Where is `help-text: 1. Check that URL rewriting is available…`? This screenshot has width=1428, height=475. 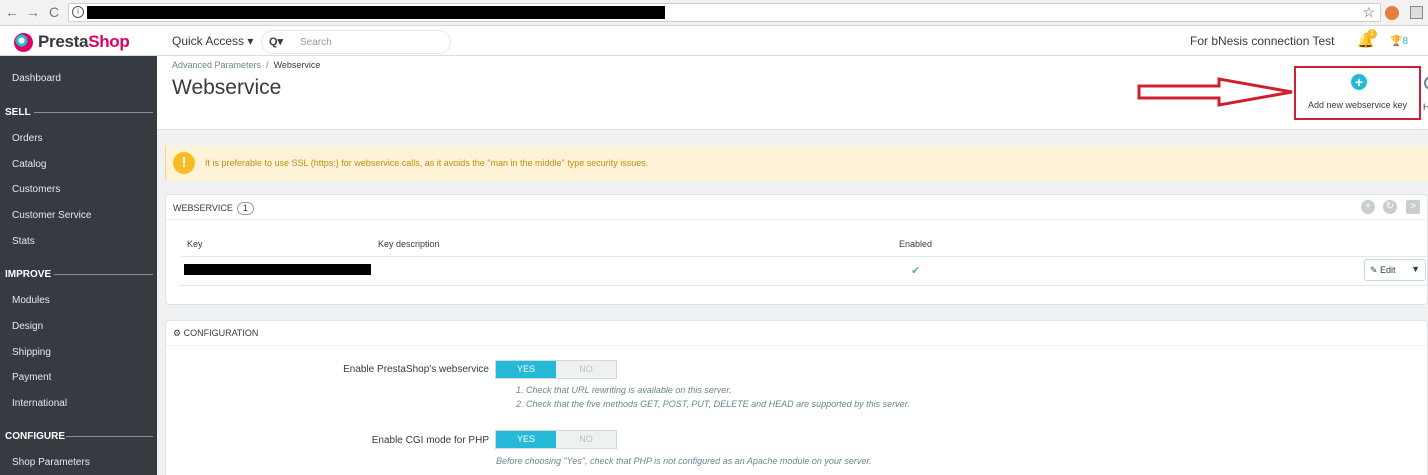 help-text: 1. Check that URL rewriting is available… is located at coordinates (624, 390).